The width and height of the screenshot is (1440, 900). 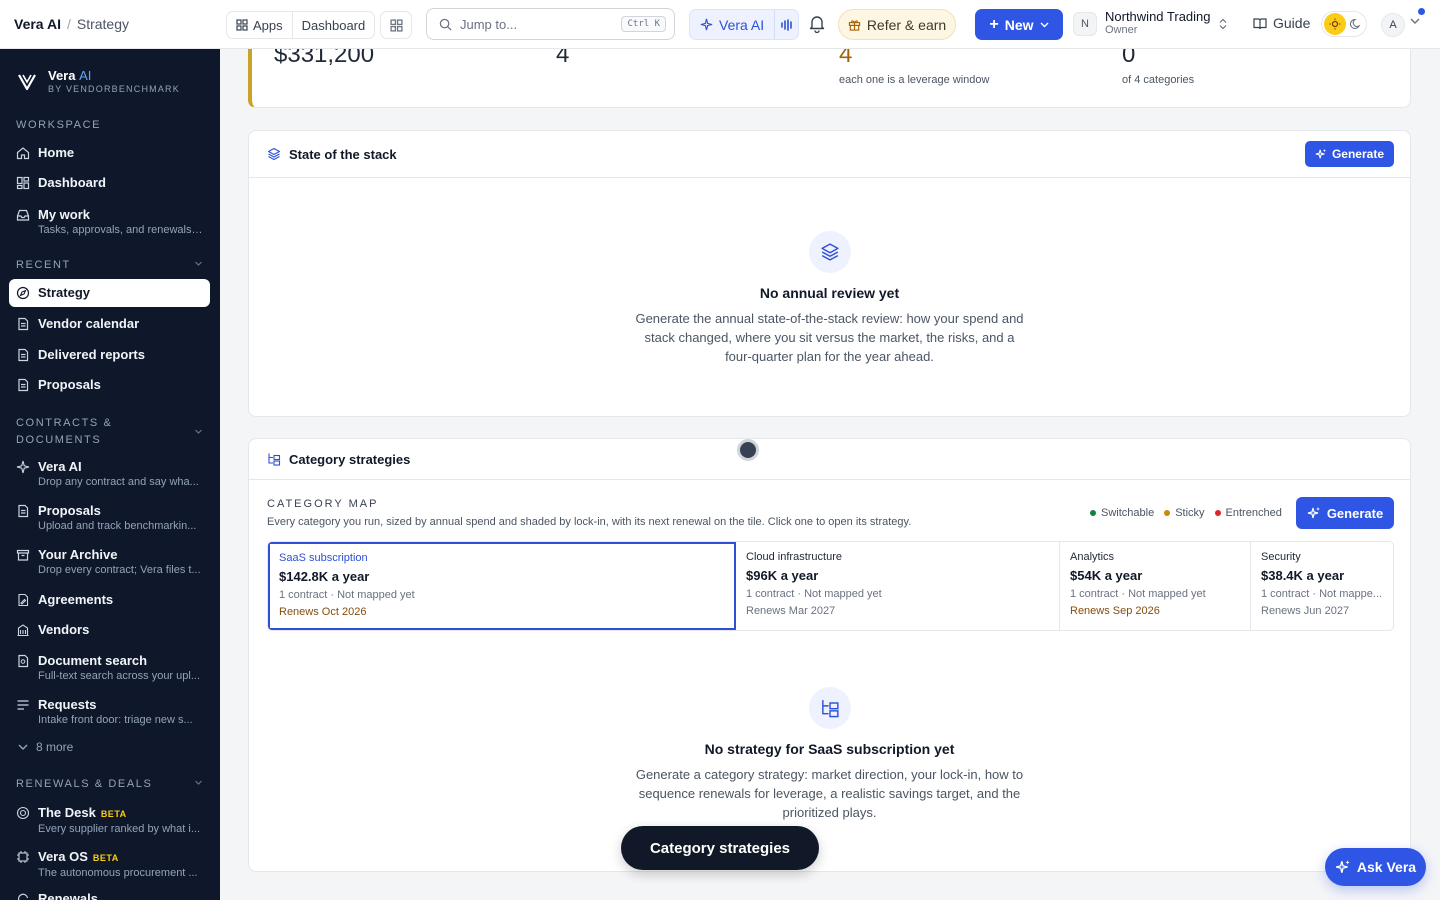 What do you see at coordinates (109, 293) in the screenshot?
I see `sidebar-item-strategy: Strategy` at bounding box center [109, 293].